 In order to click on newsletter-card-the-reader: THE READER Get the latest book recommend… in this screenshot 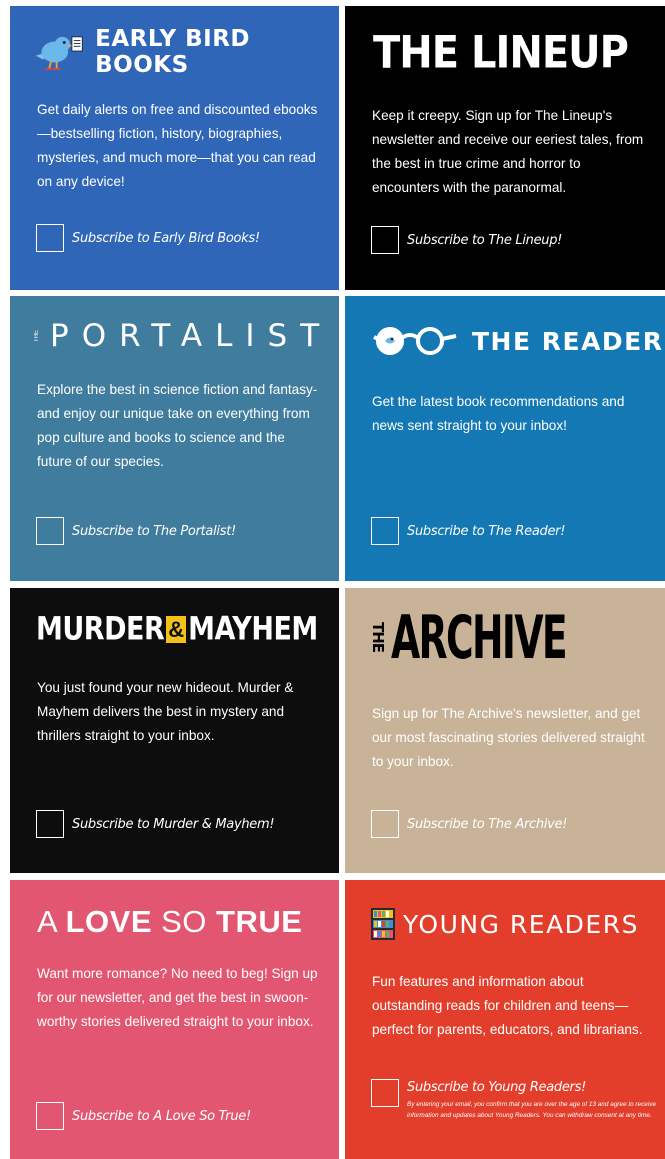, I will do `click(505, 438)`.